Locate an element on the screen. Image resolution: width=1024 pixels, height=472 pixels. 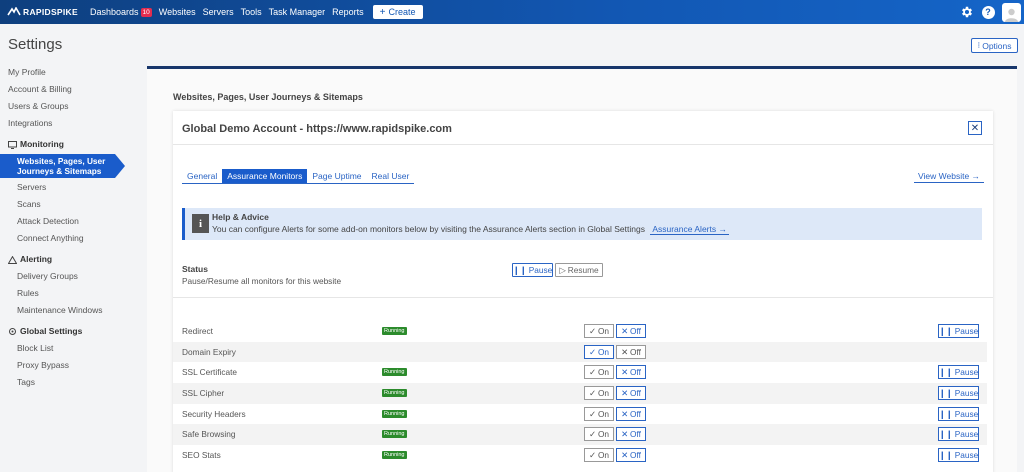
page-title: Settings is located at coordinates (35, 44).